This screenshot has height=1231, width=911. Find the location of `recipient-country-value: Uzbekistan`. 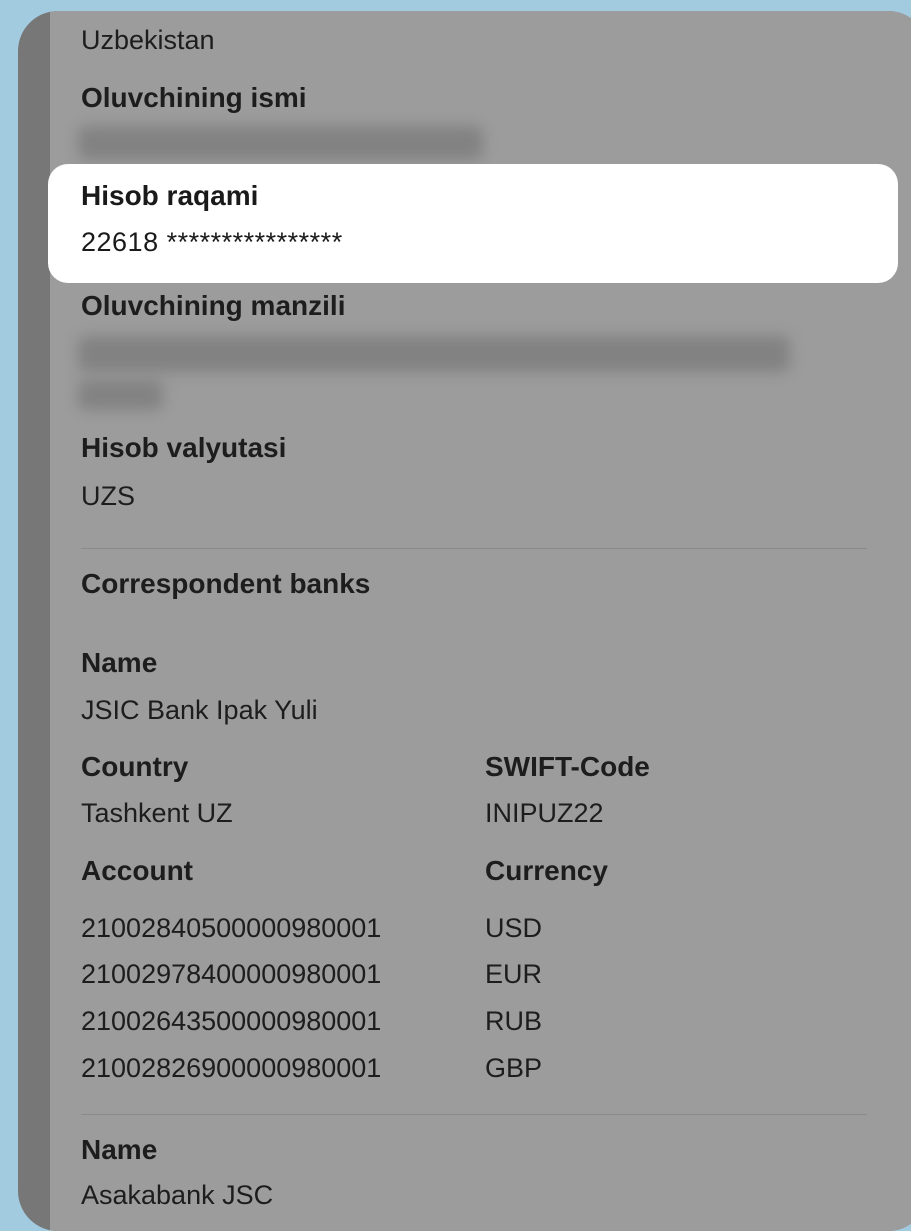

recipient-country-value: Uzbekistan is located at coordinates (148, 40).